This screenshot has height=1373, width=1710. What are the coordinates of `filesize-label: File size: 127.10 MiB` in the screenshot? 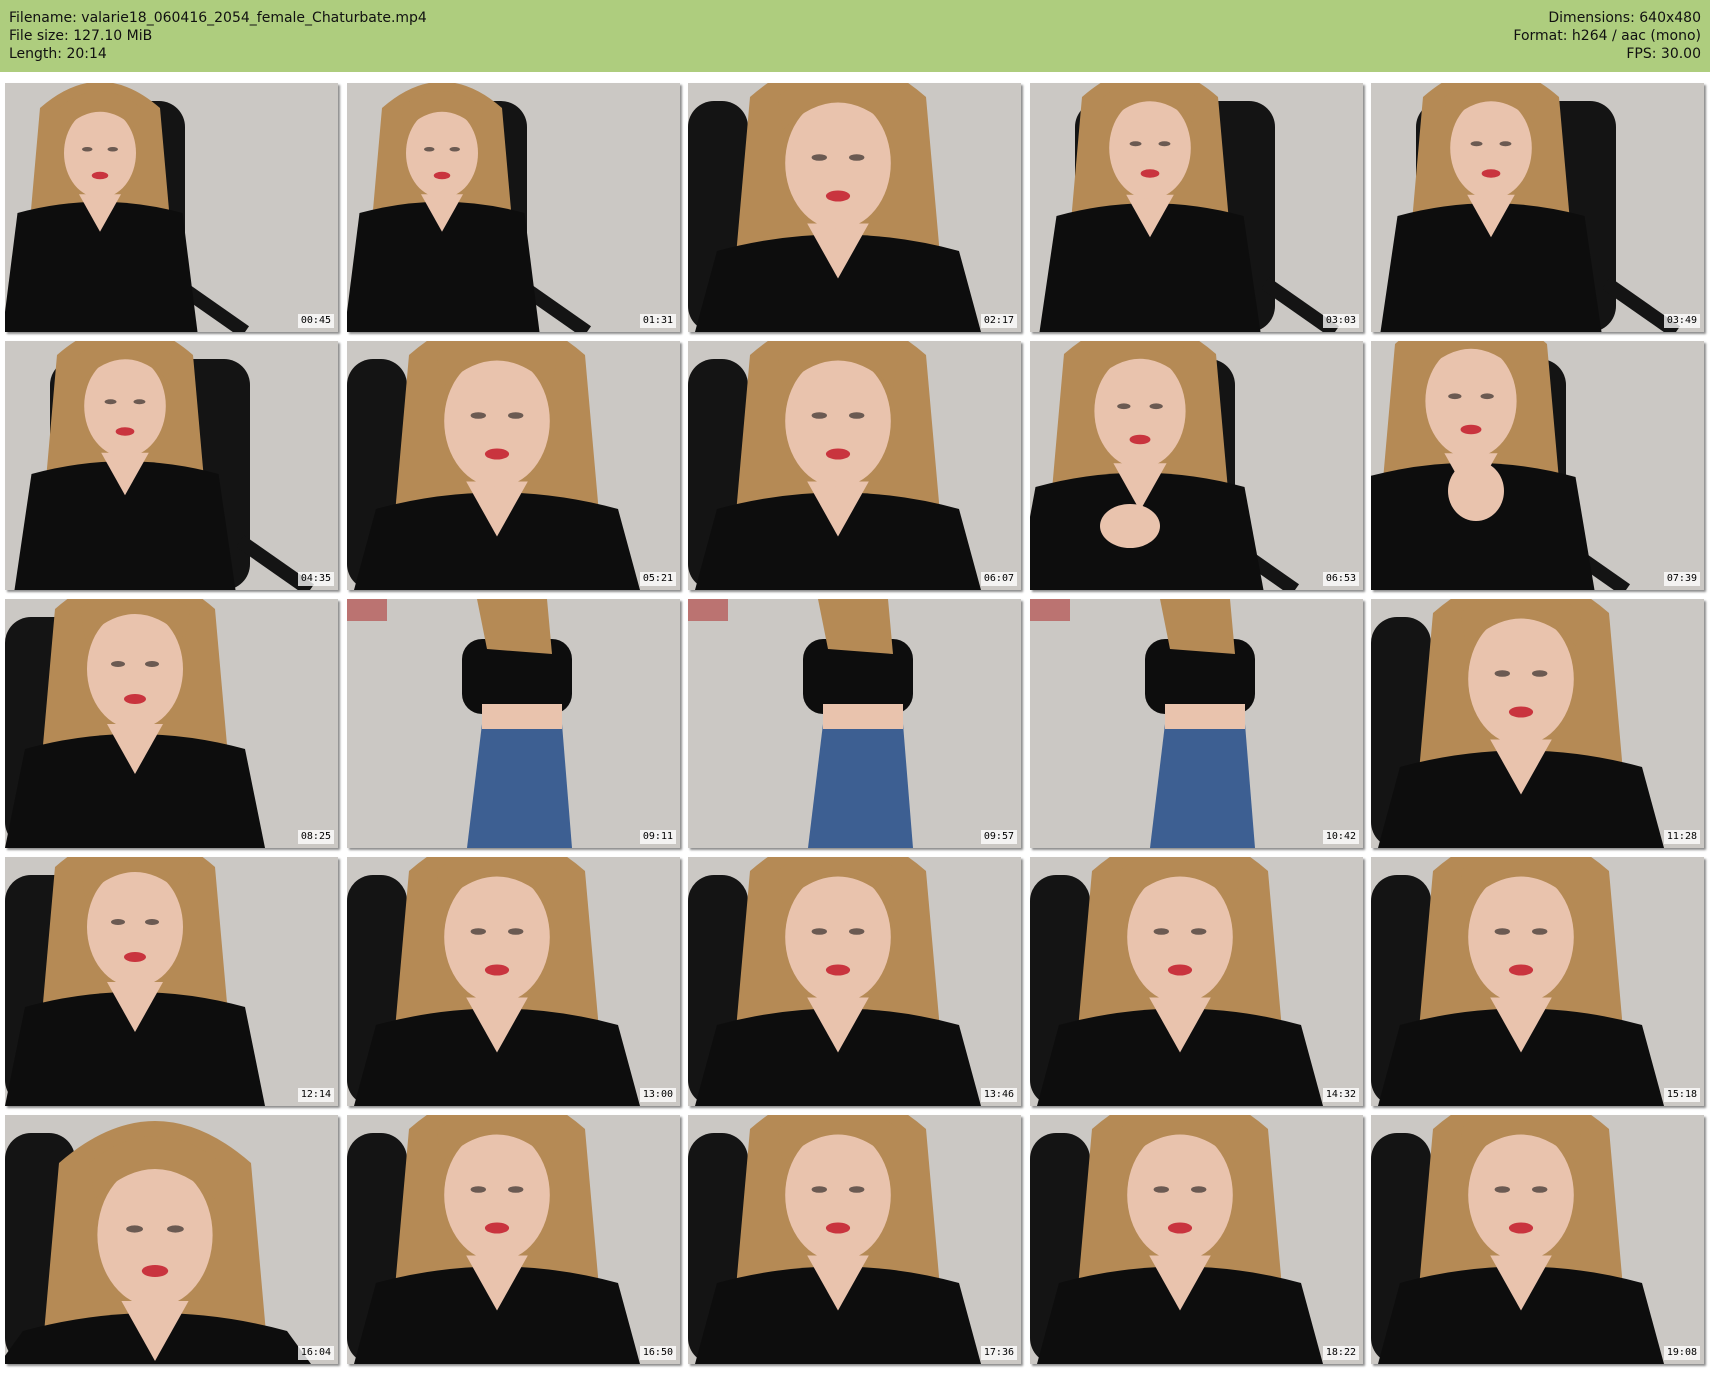 It's located at (81, 36).